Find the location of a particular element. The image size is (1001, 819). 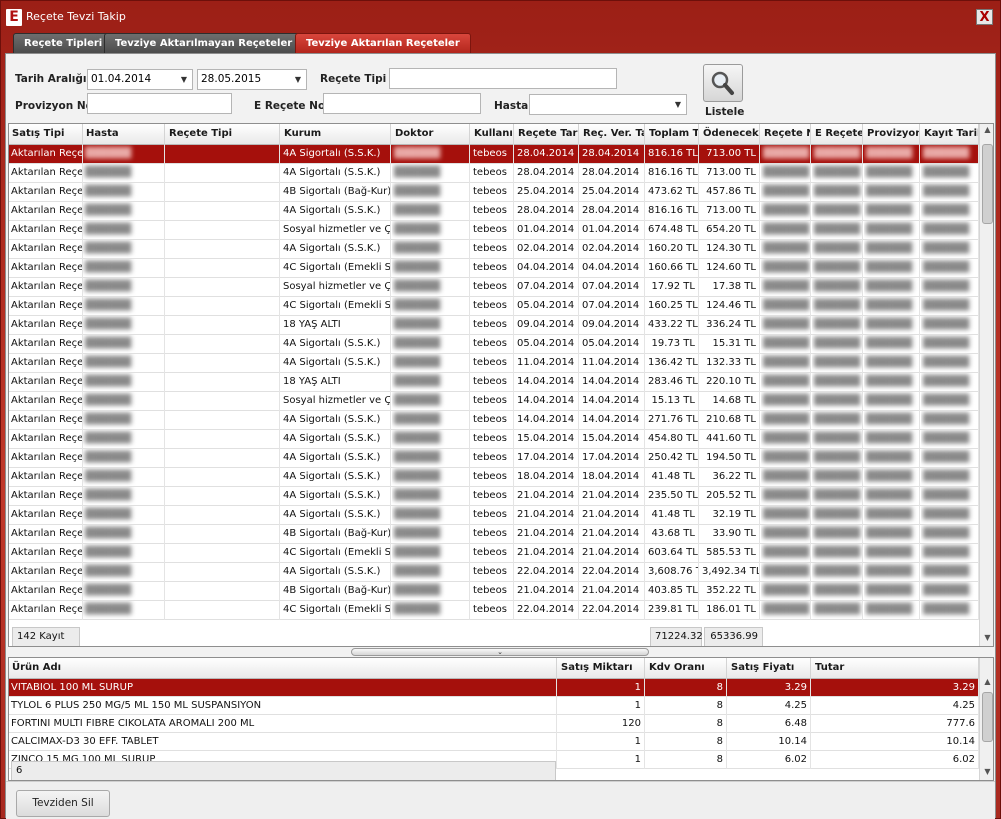

table-cell: 21.04.2014 is located at coordinates (612, 534).